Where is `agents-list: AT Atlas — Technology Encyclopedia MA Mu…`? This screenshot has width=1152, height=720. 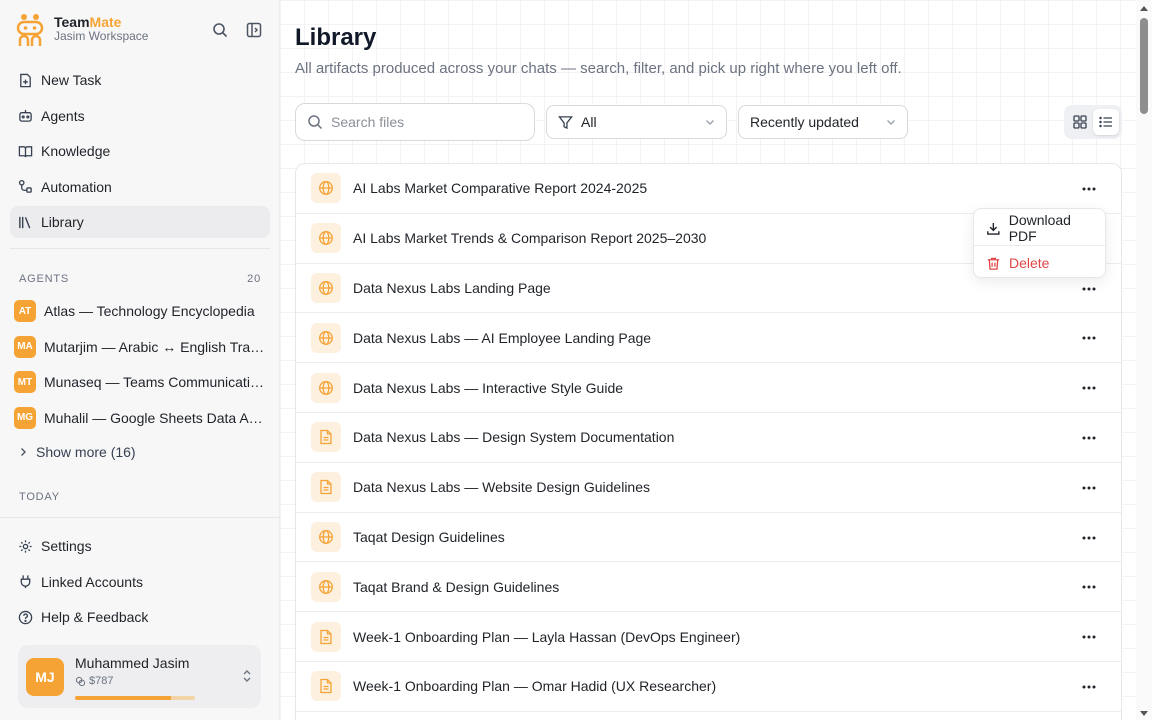 agents-list: AT Atlas — Technology Encyclopedia MA Mu… is located at coordinates (142, 369).